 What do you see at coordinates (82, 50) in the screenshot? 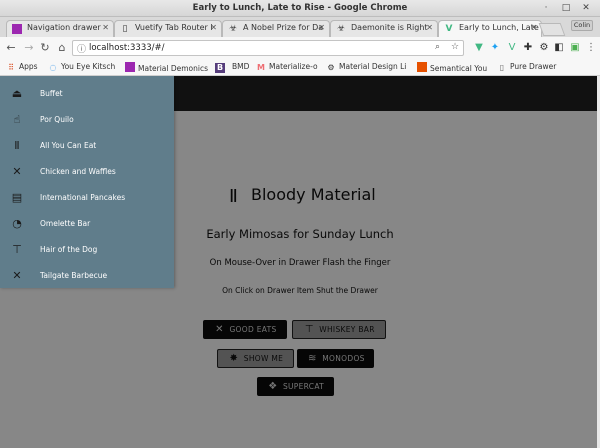
I see `info-icon: ⓘ` at bounding box center [82, 50].